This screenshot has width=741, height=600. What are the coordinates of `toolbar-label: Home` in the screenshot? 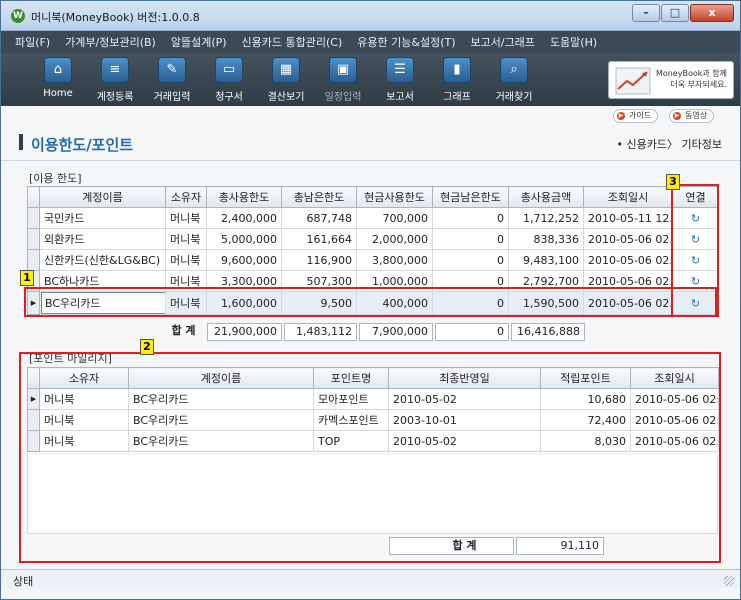 It's located at (58, 93).